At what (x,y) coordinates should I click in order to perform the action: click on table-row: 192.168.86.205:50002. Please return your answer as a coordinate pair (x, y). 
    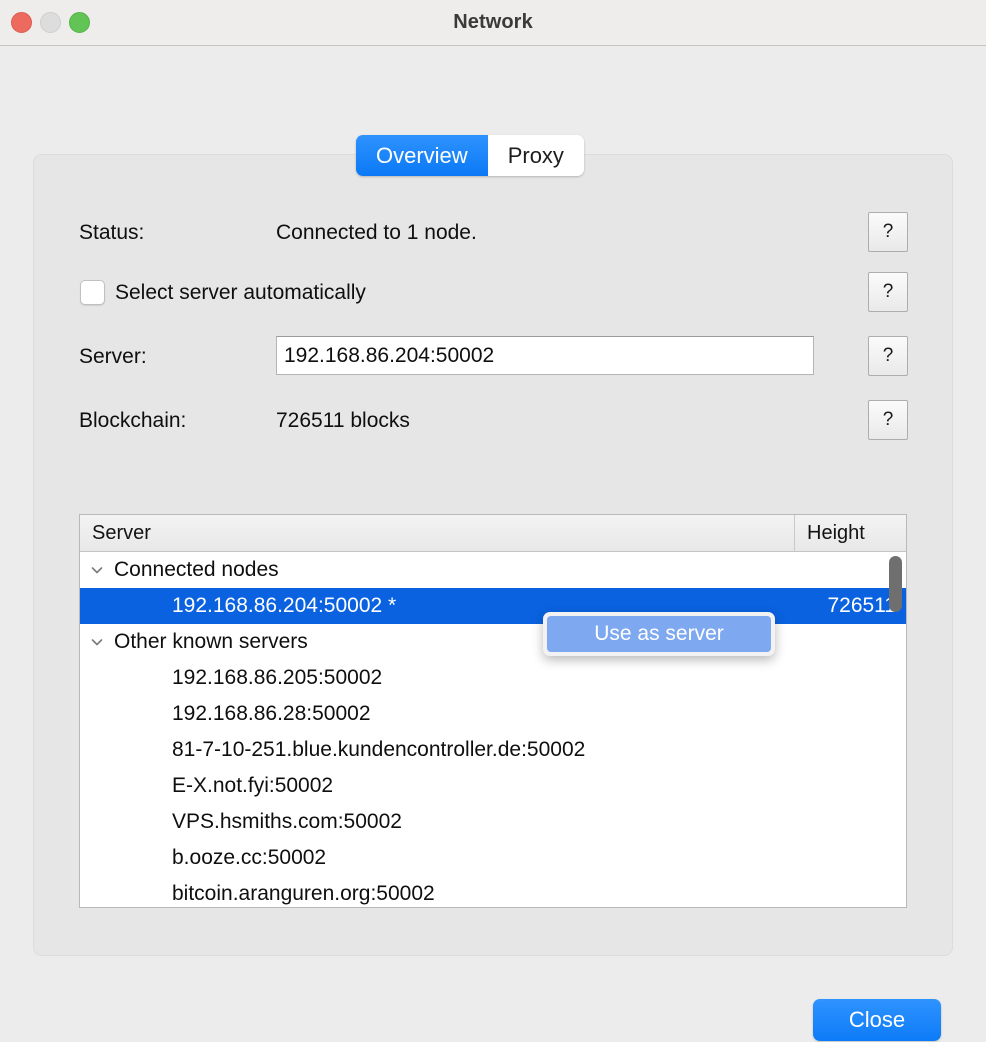
    Looking at the image, I should click on (493, 678).